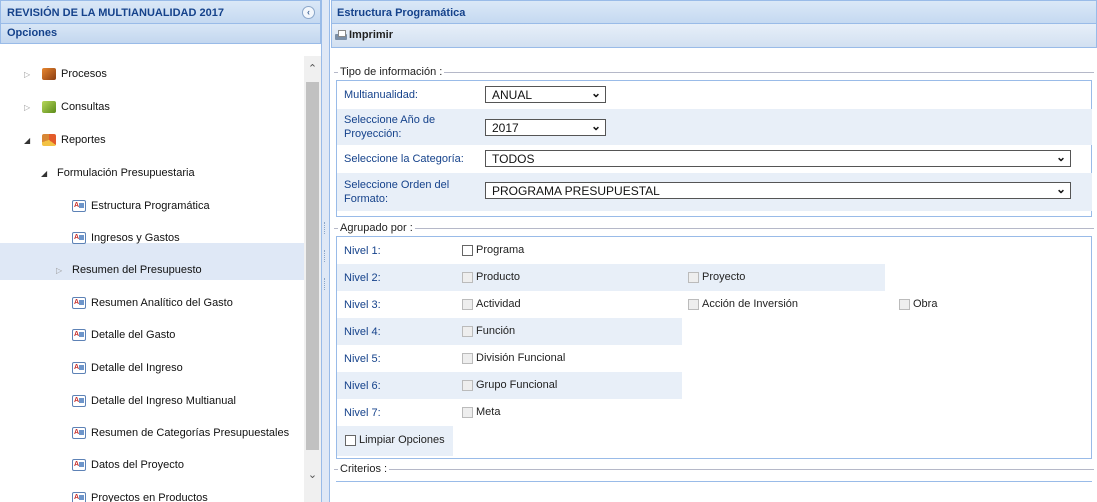  I want to click on report-title-text: Estructura Programática, so click(401, 13).